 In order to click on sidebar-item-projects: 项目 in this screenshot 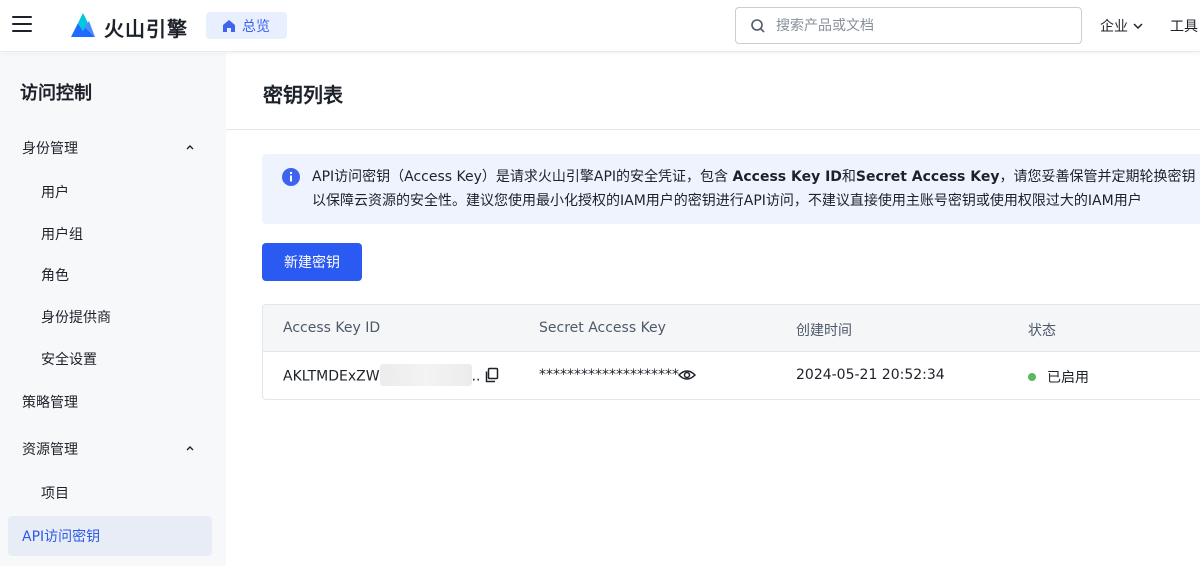, I will do `click(110, 493)`.